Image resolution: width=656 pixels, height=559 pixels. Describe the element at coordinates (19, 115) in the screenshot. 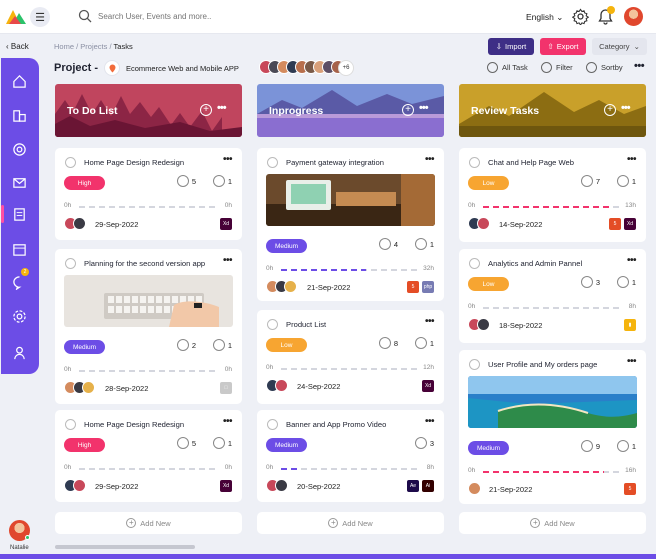

I see `sidebar-item-buildings` at that location.